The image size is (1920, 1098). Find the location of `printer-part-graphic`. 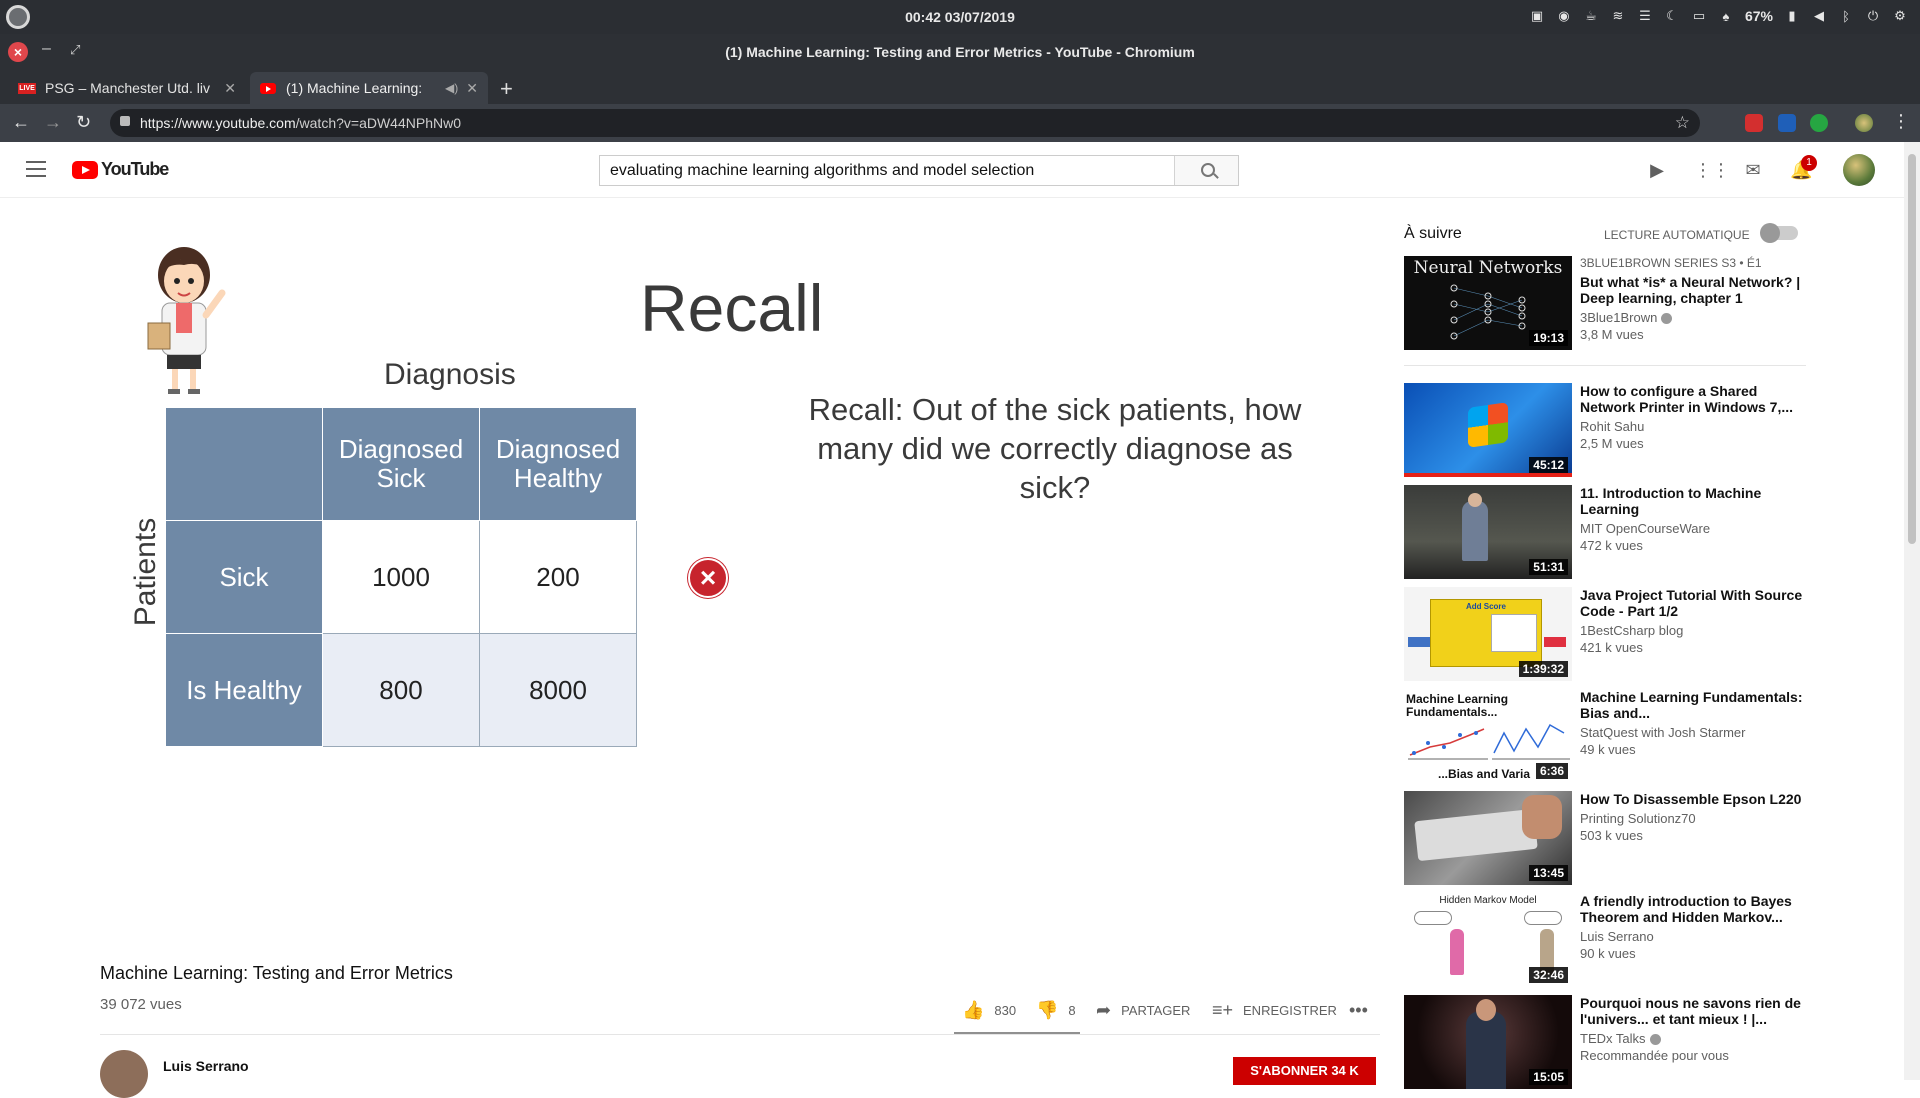

printer-part-graphic is located at coordinates (1476, 835).